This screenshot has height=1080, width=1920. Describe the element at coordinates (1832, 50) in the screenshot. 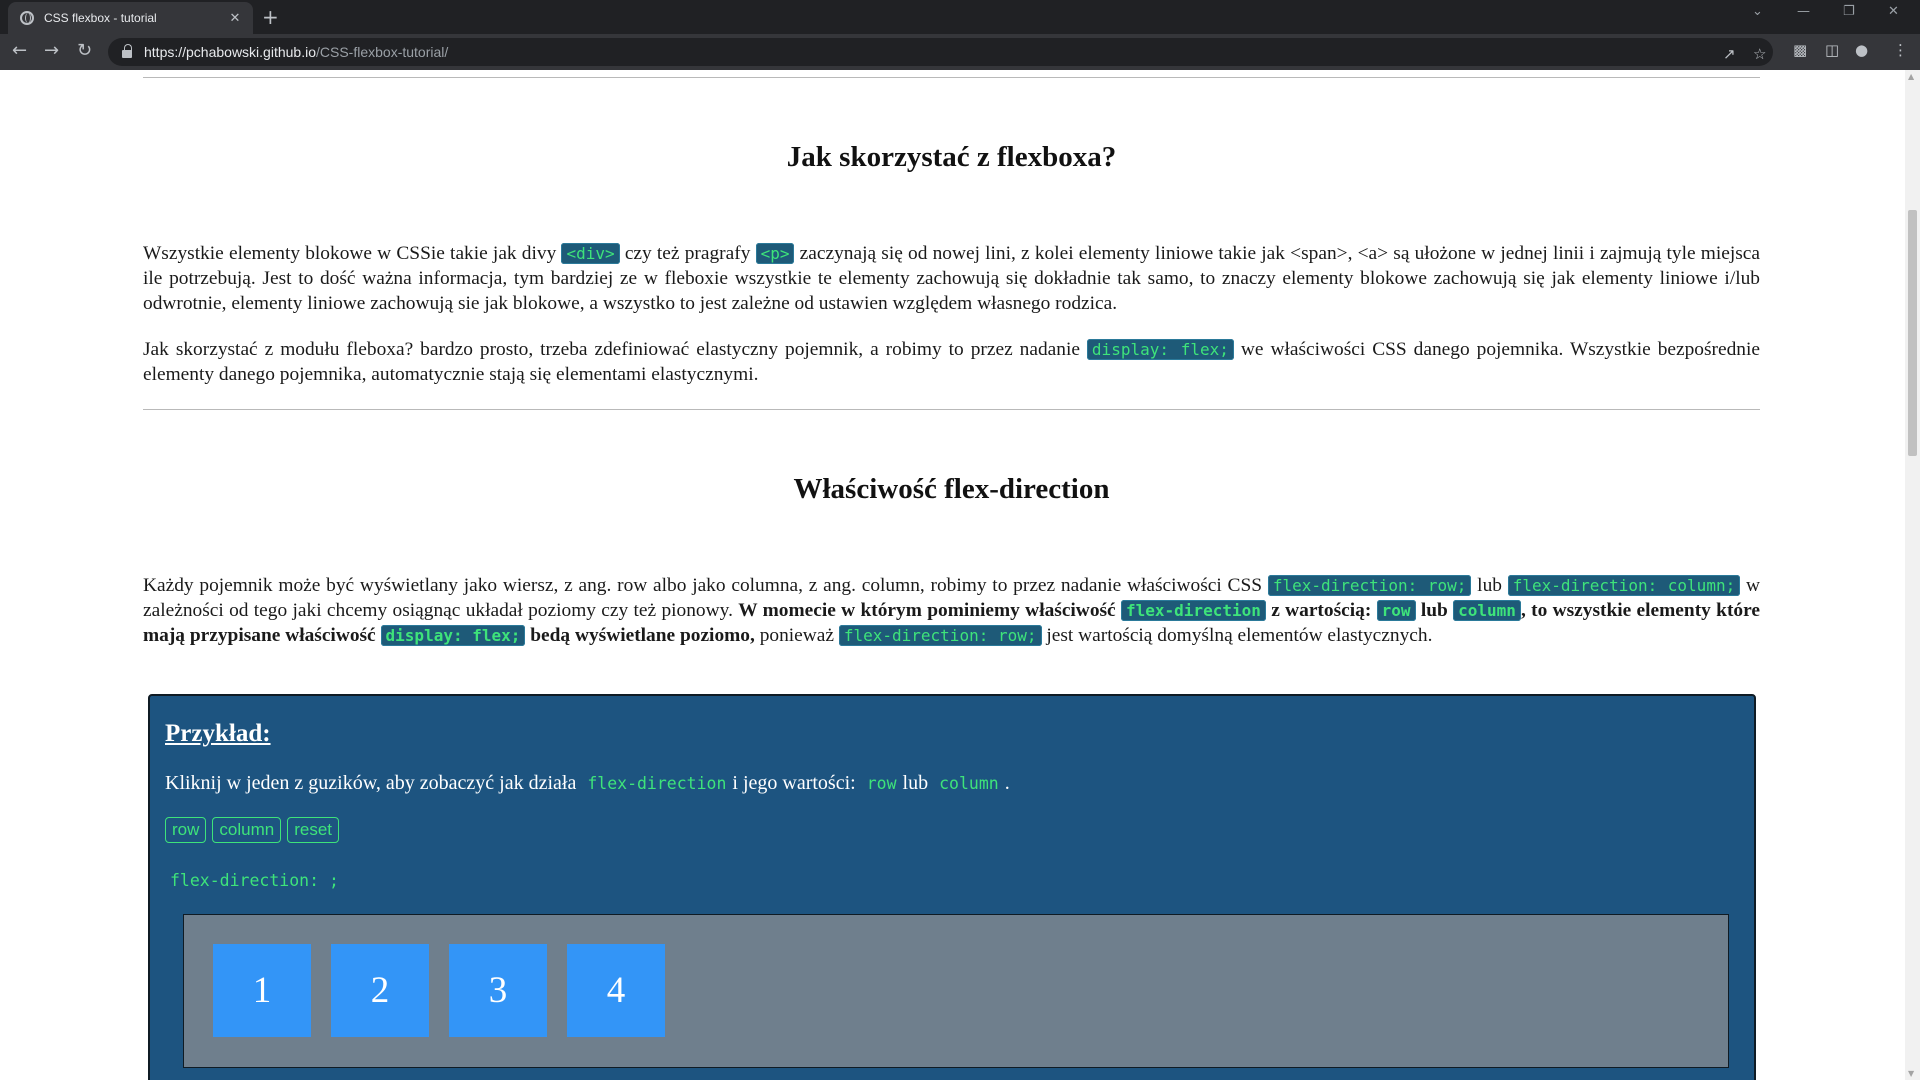

I see `sidebar-icon: ◫` at that location.